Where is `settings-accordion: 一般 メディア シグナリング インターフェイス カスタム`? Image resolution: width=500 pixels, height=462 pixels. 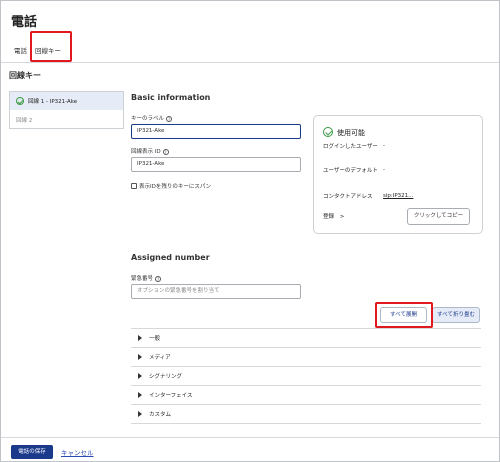
settings-accordion: 一般 メディア シグナリング インターフェイス カスタム is located at coordinates (306, 376).